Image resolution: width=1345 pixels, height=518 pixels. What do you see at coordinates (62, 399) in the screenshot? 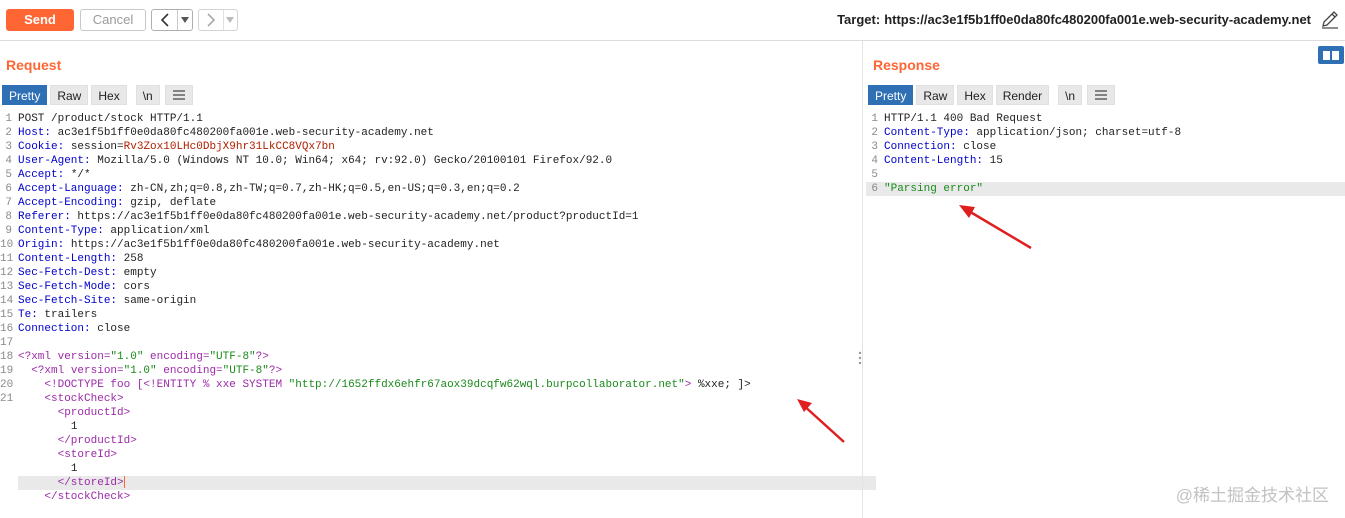
I see `code-line: 21 <stockCheck>` at bounding box center [62, 399].